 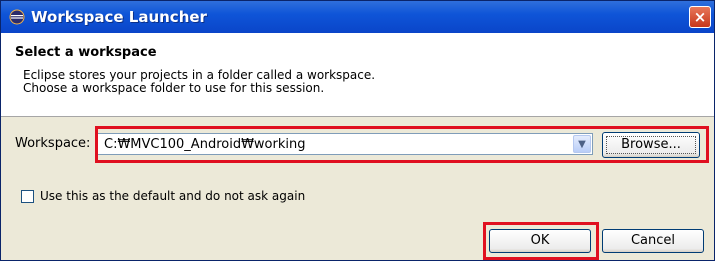 What do you see at coordinates (53, 143) in the screenshot?
I see `workspace-label: Workspace:` at bounding box center [53, 143].